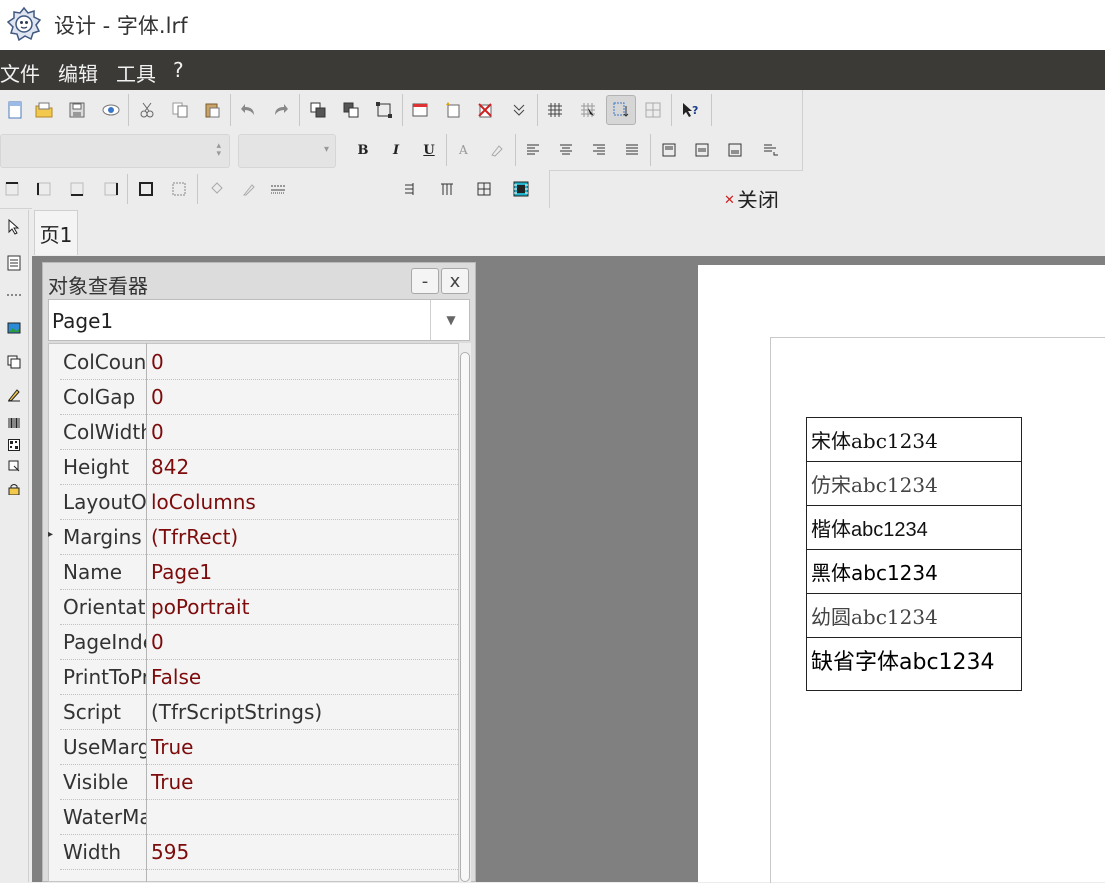  Describe the element at coordinates (15, 110) in the screenshot. I see `new-icon` at that location.